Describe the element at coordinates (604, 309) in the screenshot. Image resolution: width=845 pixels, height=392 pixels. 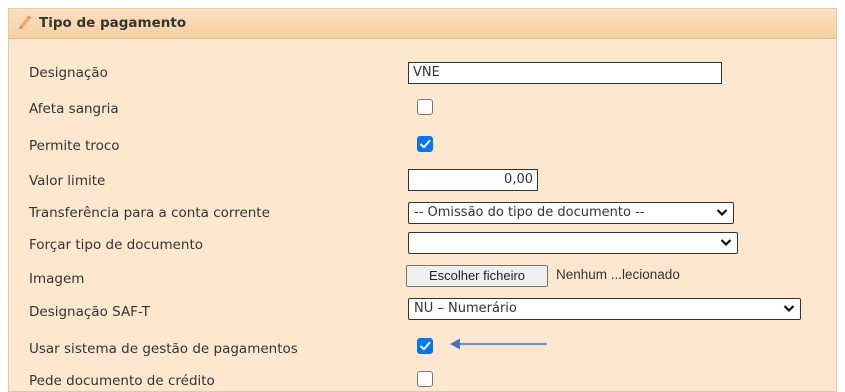
I see `designacao-saft-select: NU – Numerário` at that location.